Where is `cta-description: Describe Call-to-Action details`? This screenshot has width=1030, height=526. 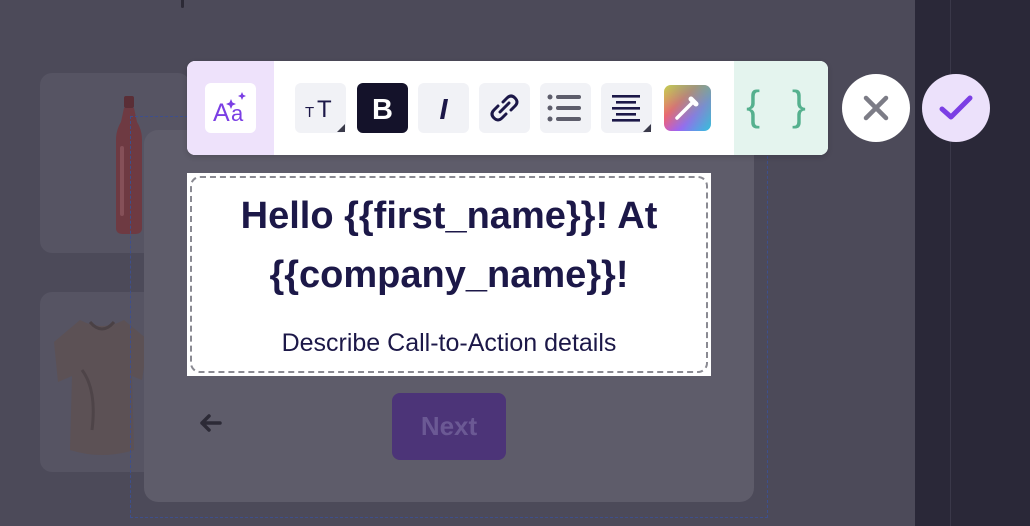
cta-description: Describe Call-to-Action details is located at coordinates (449, 343).